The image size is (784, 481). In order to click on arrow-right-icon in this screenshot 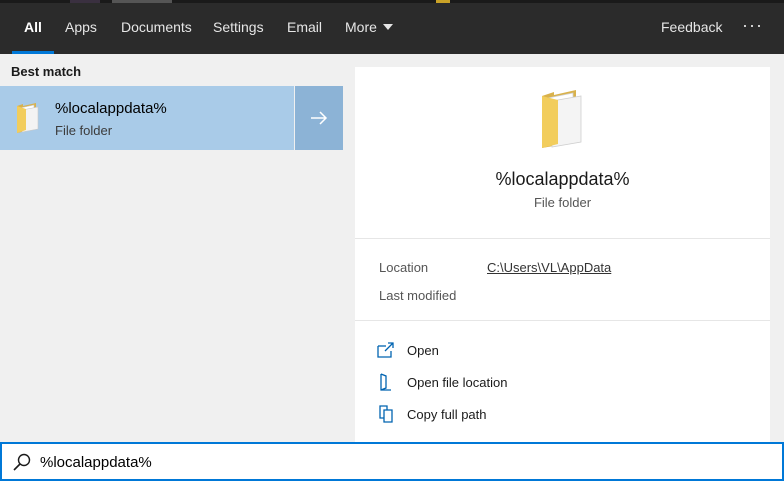, I will do `click(319, 118)`.